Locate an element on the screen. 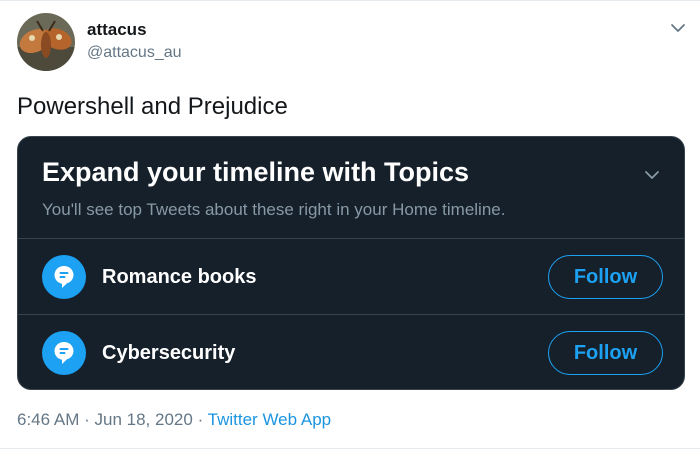 Image resolution: width=700 pixels, height=456 pixels. tweet-meta: 6:46 AM · Jun 18, 2020 · Twitter Web App is located at coordinates (174, 420).